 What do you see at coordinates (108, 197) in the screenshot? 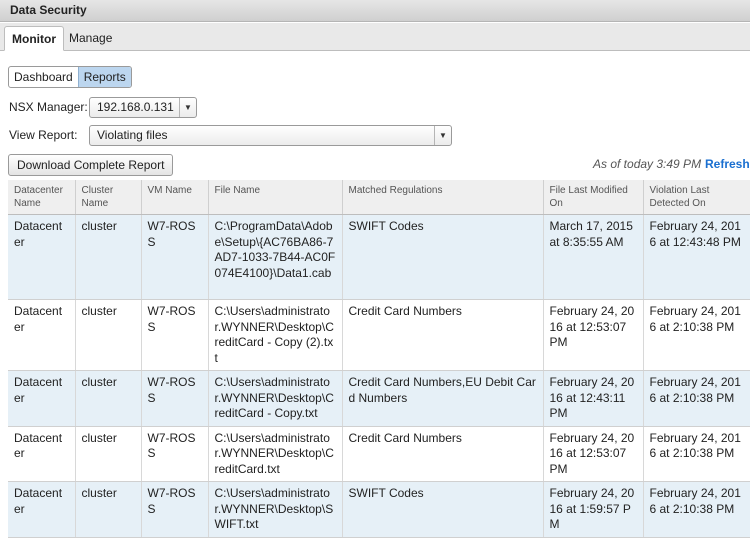
I see `column-header: Cluster Name` at bounding box center [108, 197].